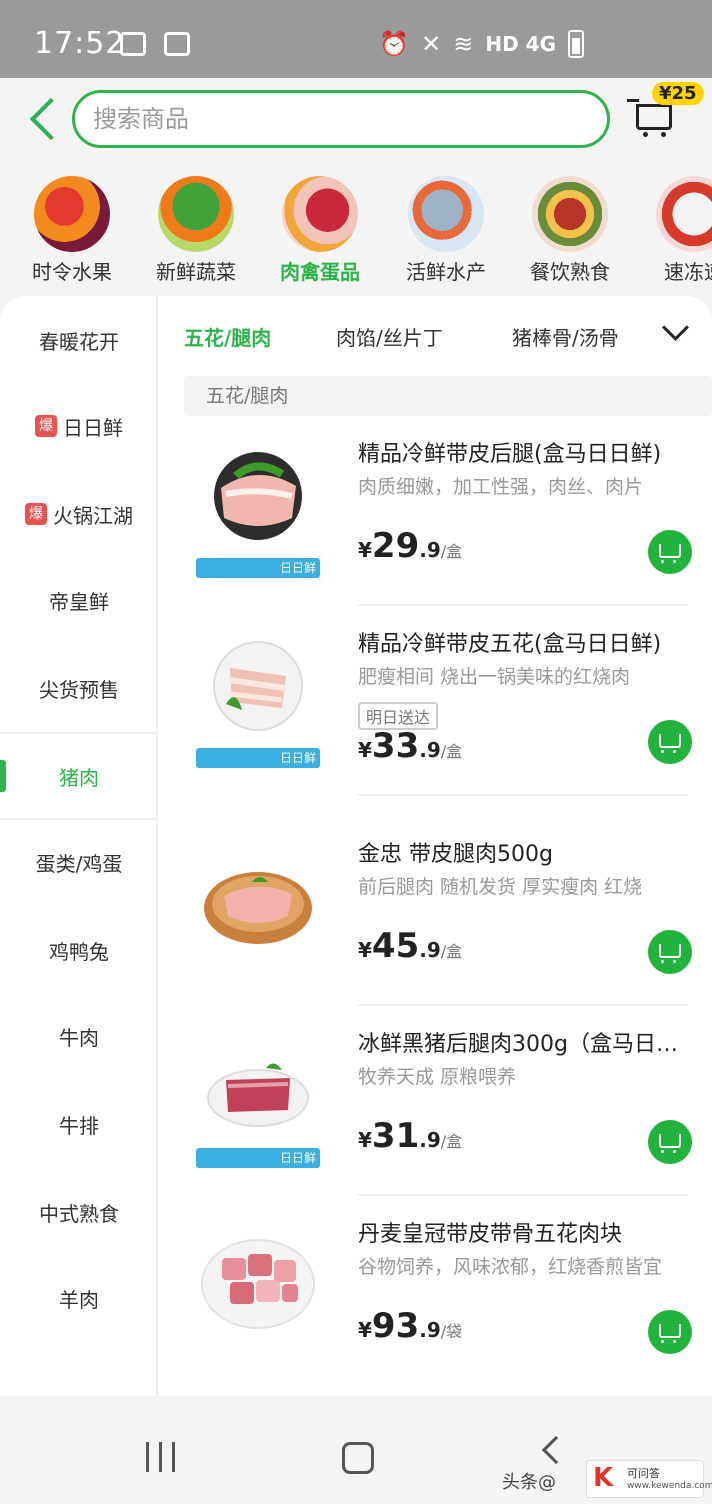 The width and height of the screenshot is (712, 1504). Describe the element at coordinates (678, 93) in the screenshot. I see `cart-total-badge: ¥25` at that location.